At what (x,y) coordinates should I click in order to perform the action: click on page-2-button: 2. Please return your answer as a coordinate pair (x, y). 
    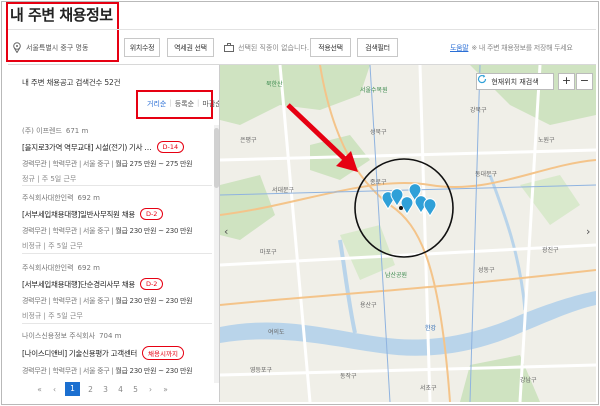
    Looking at the image, I should click on (90, 389).